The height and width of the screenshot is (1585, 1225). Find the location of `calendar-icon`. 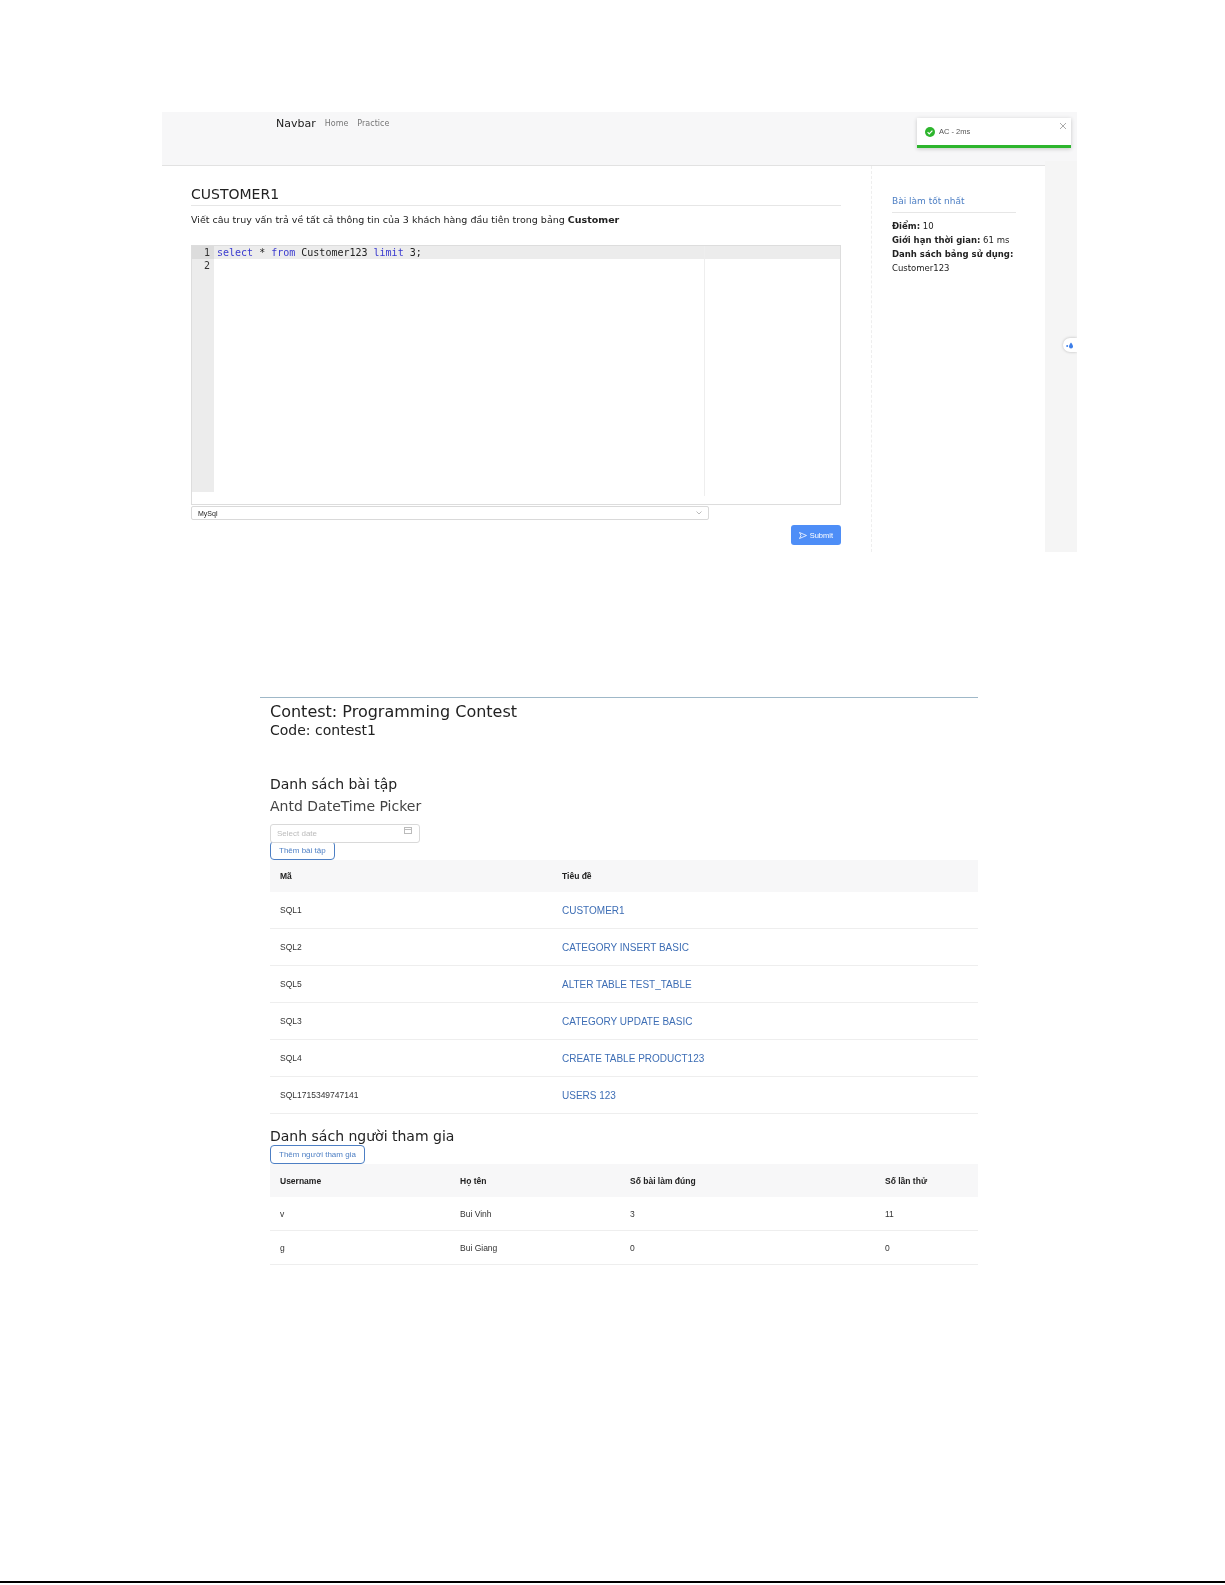

calendar-icon is located at coordinates (408, 830).